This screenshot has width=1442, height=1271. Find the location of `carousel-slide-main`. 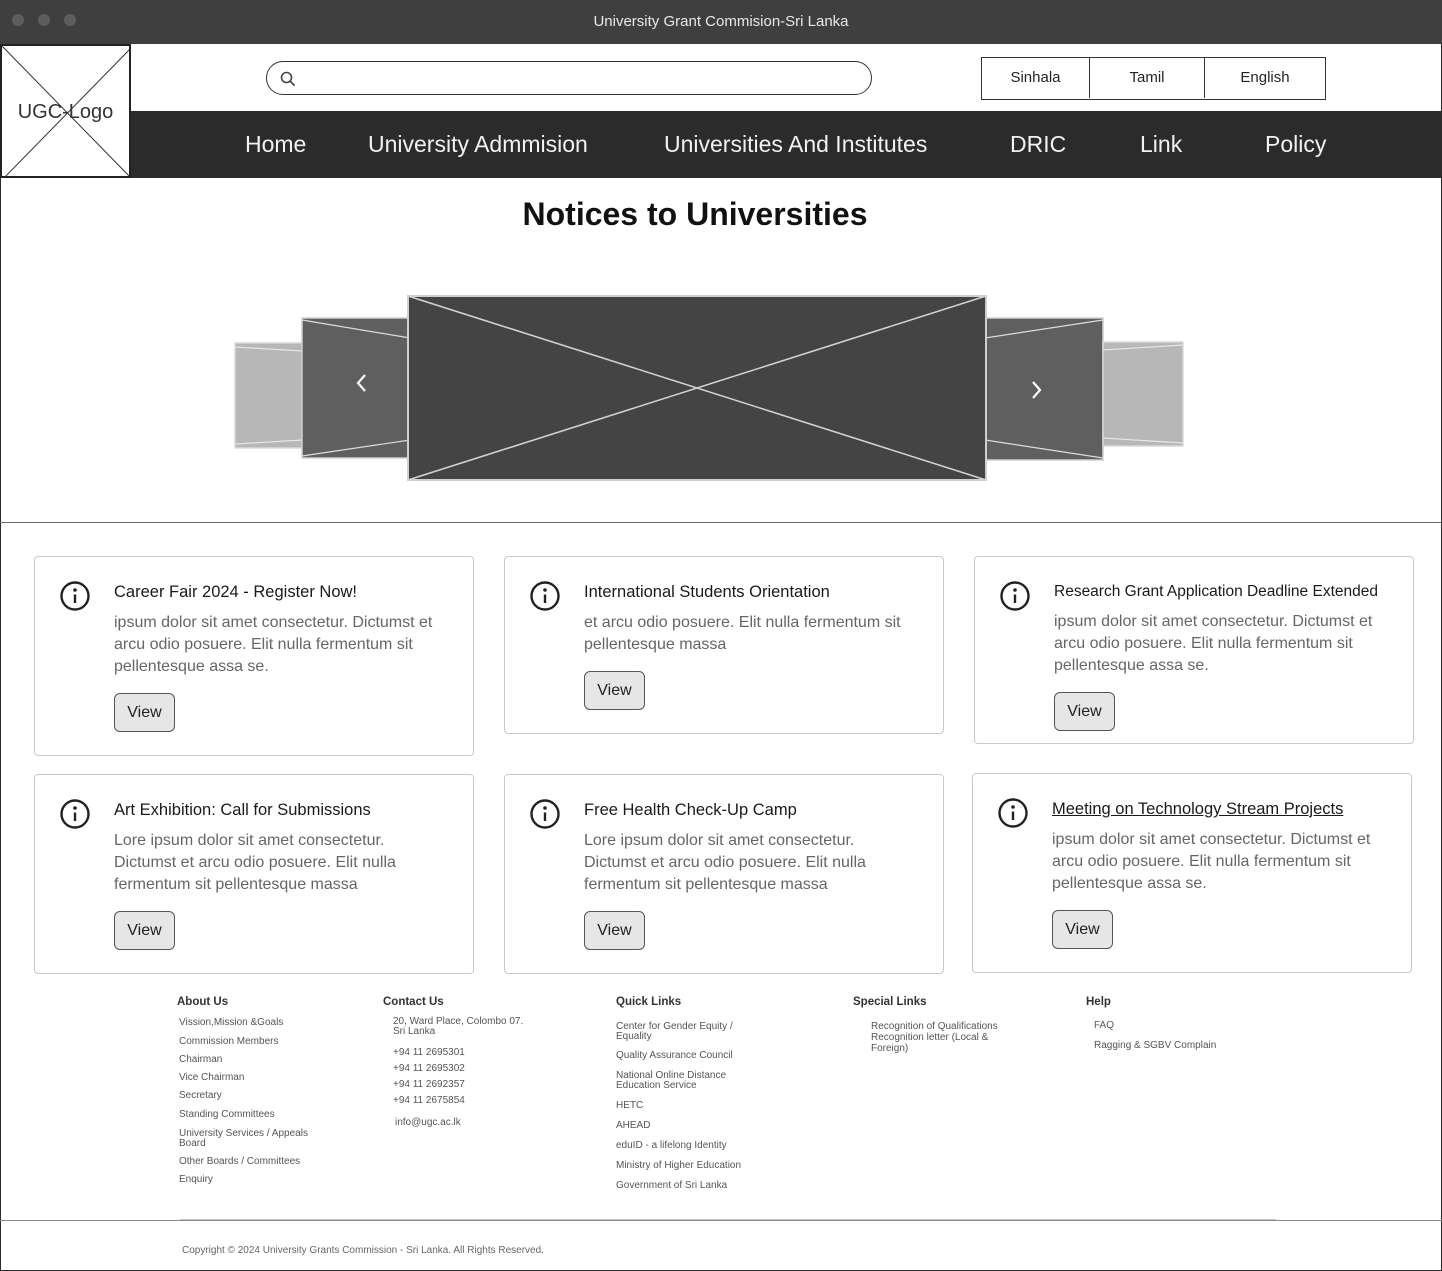

carousel-slide-main is located at coordinates (697, 388).